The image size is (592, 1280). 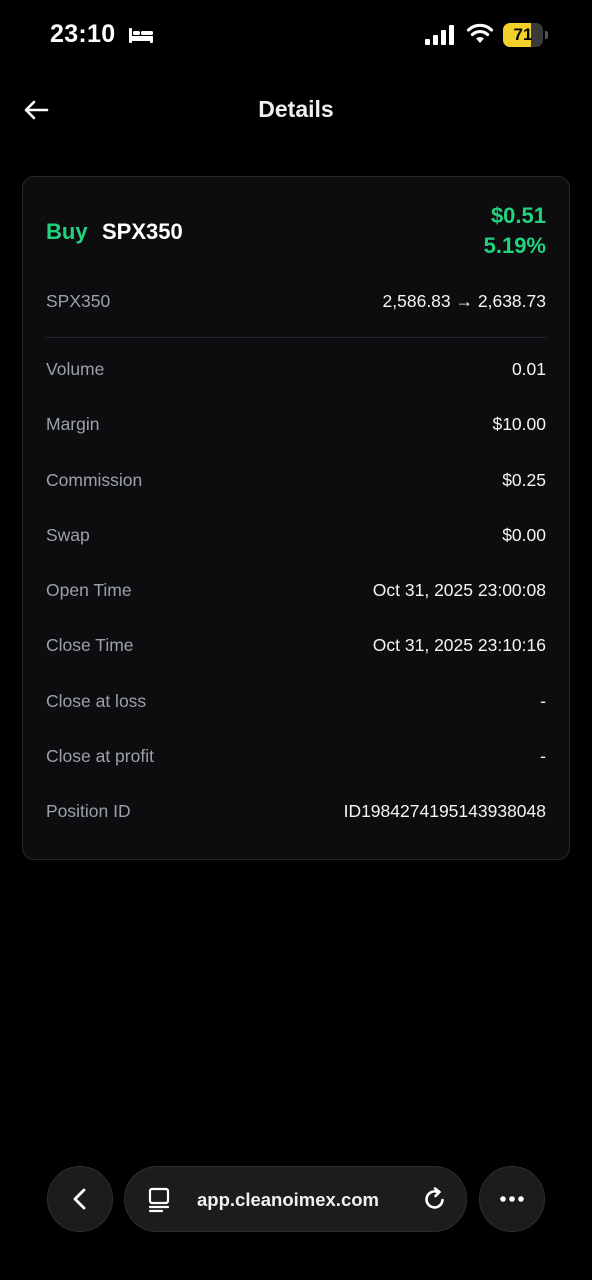 What do you see at coordinates (100, 756) in the screenshot?
I see `detail-label: Close at profit` at bounding box center [100, 756].